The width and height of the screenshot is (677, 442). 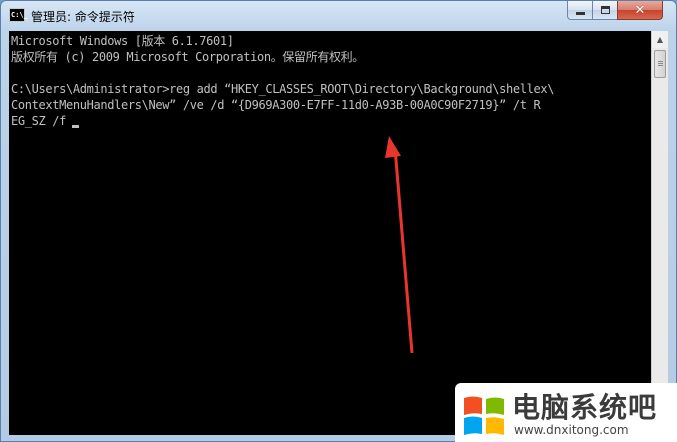 I want to click on windows-logo-icon, so click(x=484, y=415).